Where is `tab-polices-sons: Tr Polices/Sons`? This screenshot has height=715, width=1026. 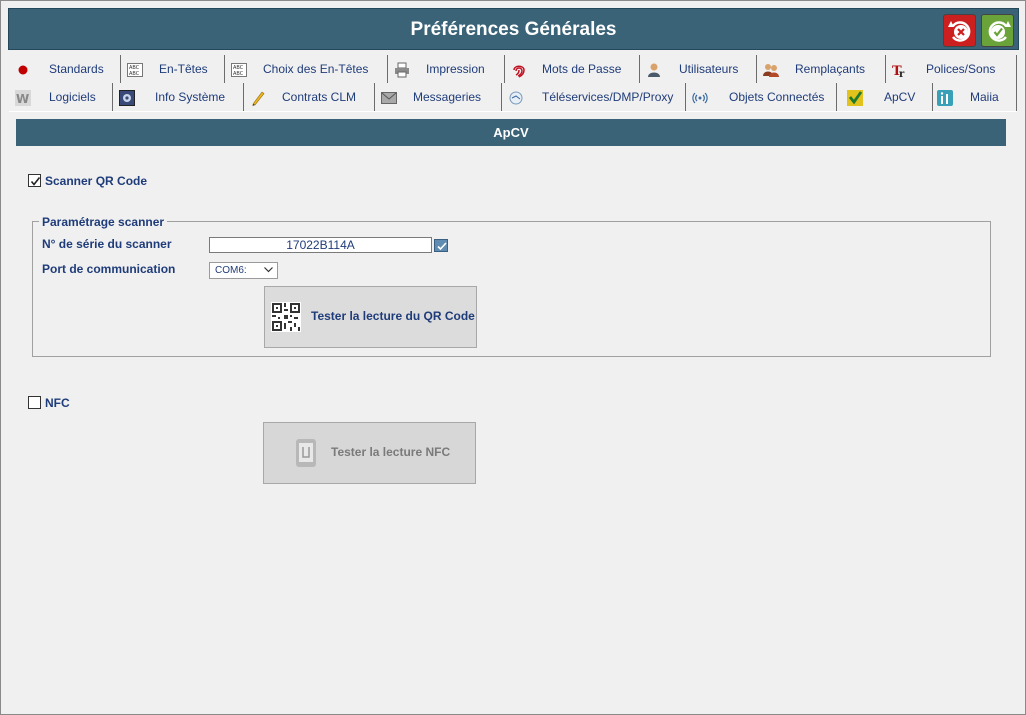 tab-polices-sons: Tr Polices/Sons is located at coordinates (951, 69).